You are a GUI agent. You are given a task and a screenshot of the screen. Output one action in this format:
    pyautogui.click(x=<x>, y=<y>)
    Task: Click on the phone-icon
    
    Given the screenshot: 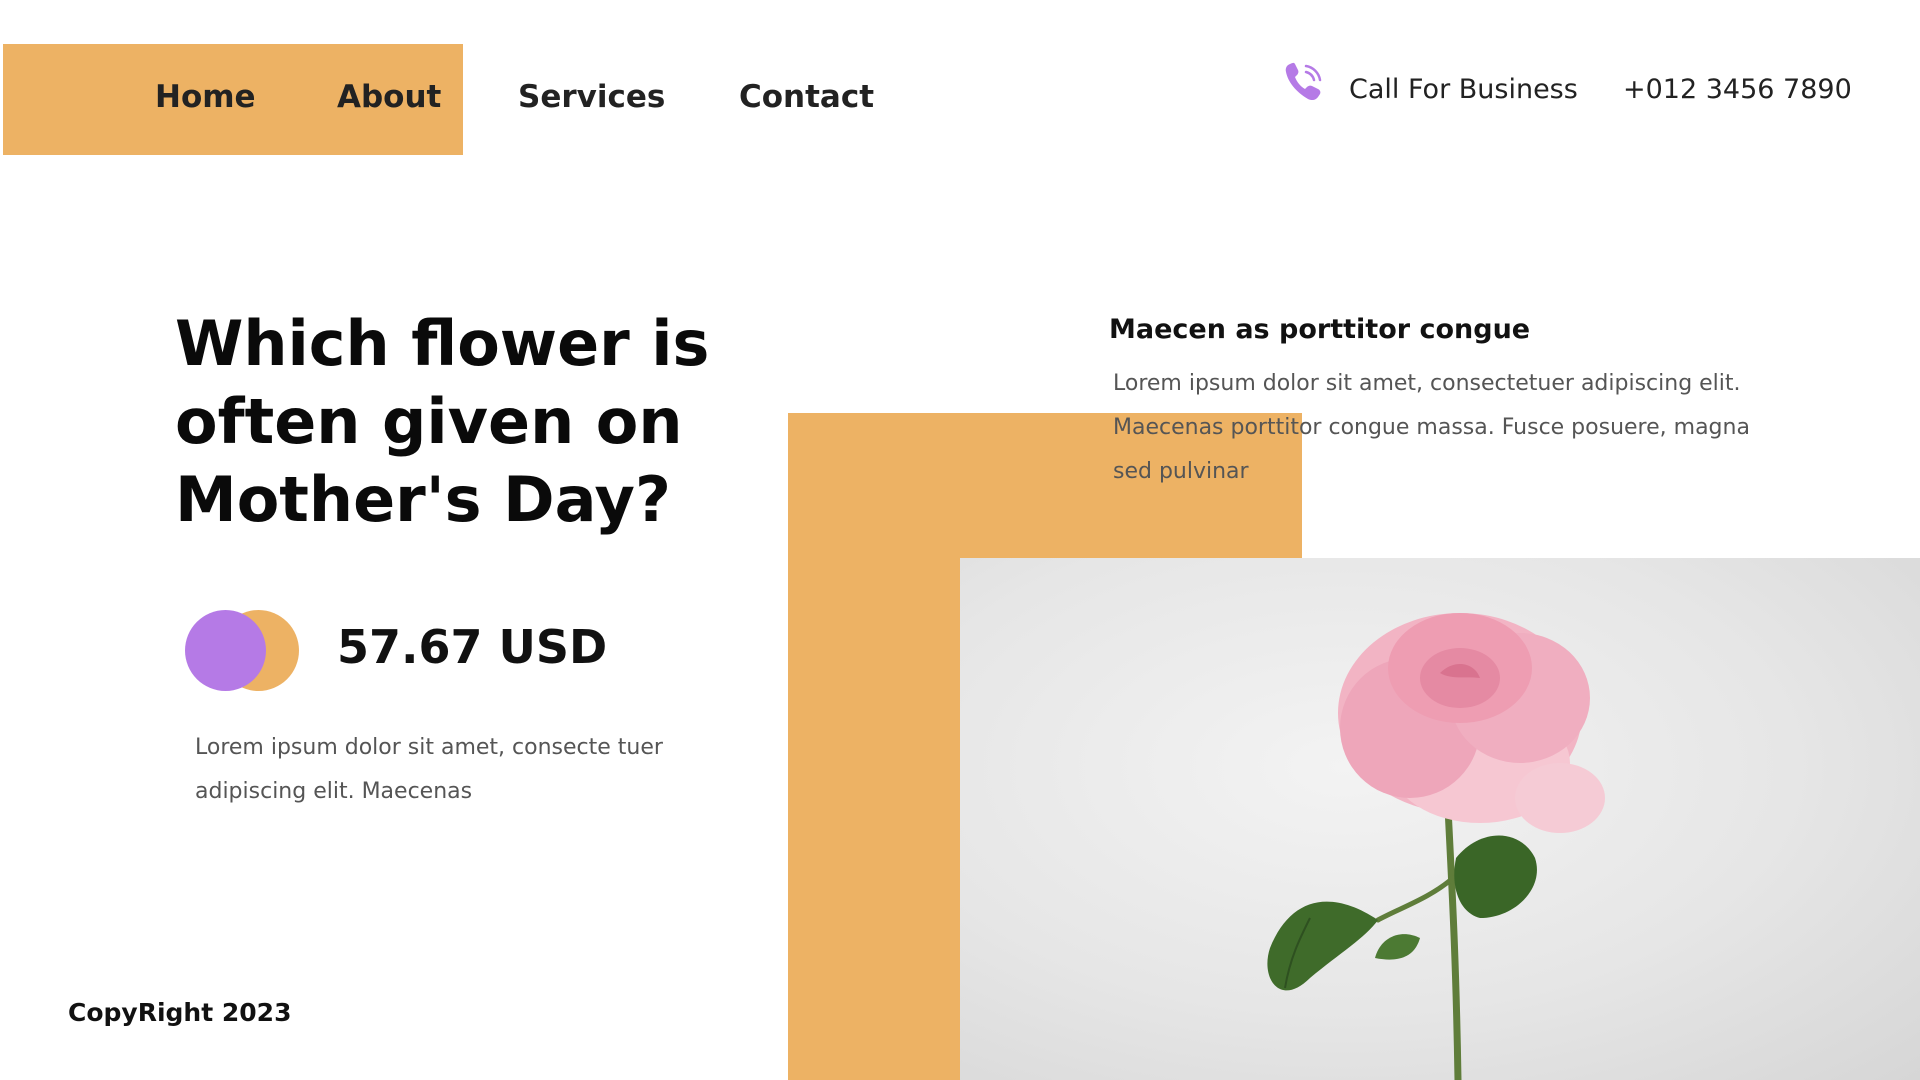 What is the action you would take?
    pyautogui.click(x=1304, y=82)
    